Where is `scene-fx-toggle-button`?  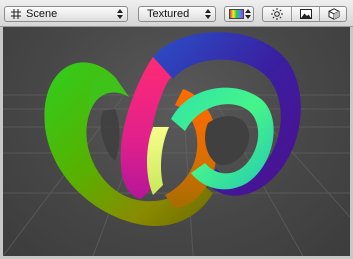
scene-fx-toggle-button is located at coordinates (305, 14).